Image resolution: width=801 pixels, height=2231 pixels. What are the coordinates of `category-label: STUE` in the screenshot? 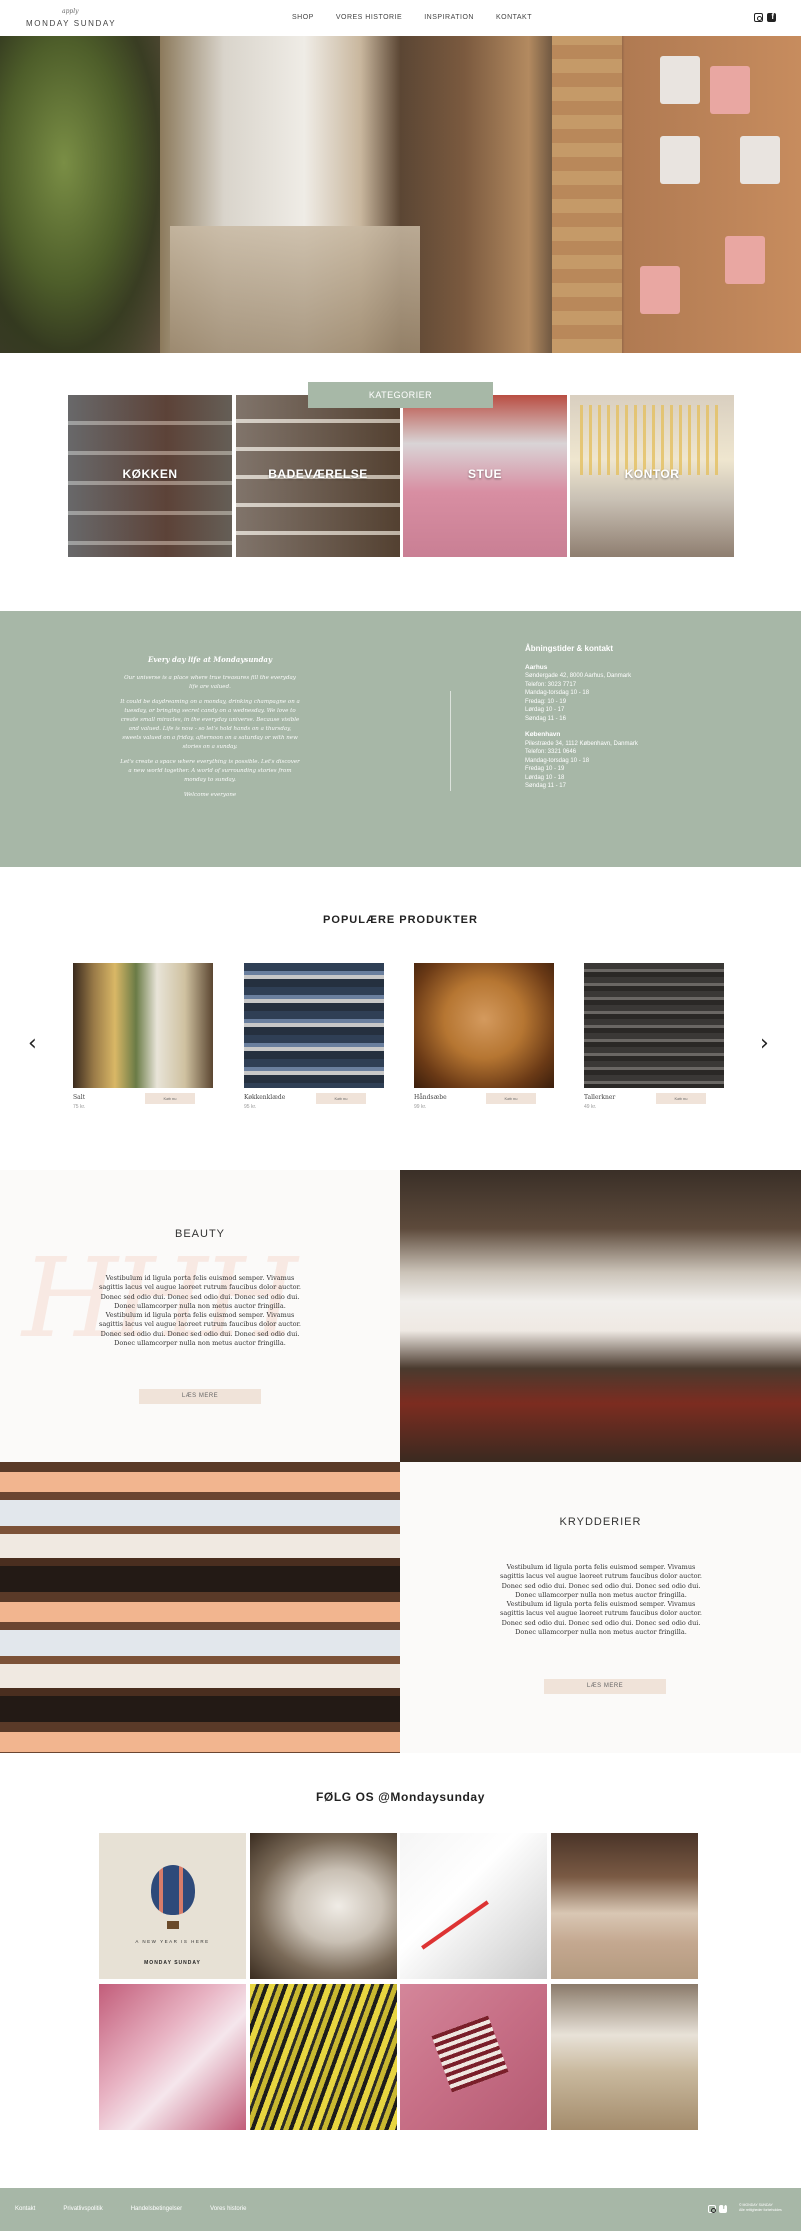 It's located at (484, 474).